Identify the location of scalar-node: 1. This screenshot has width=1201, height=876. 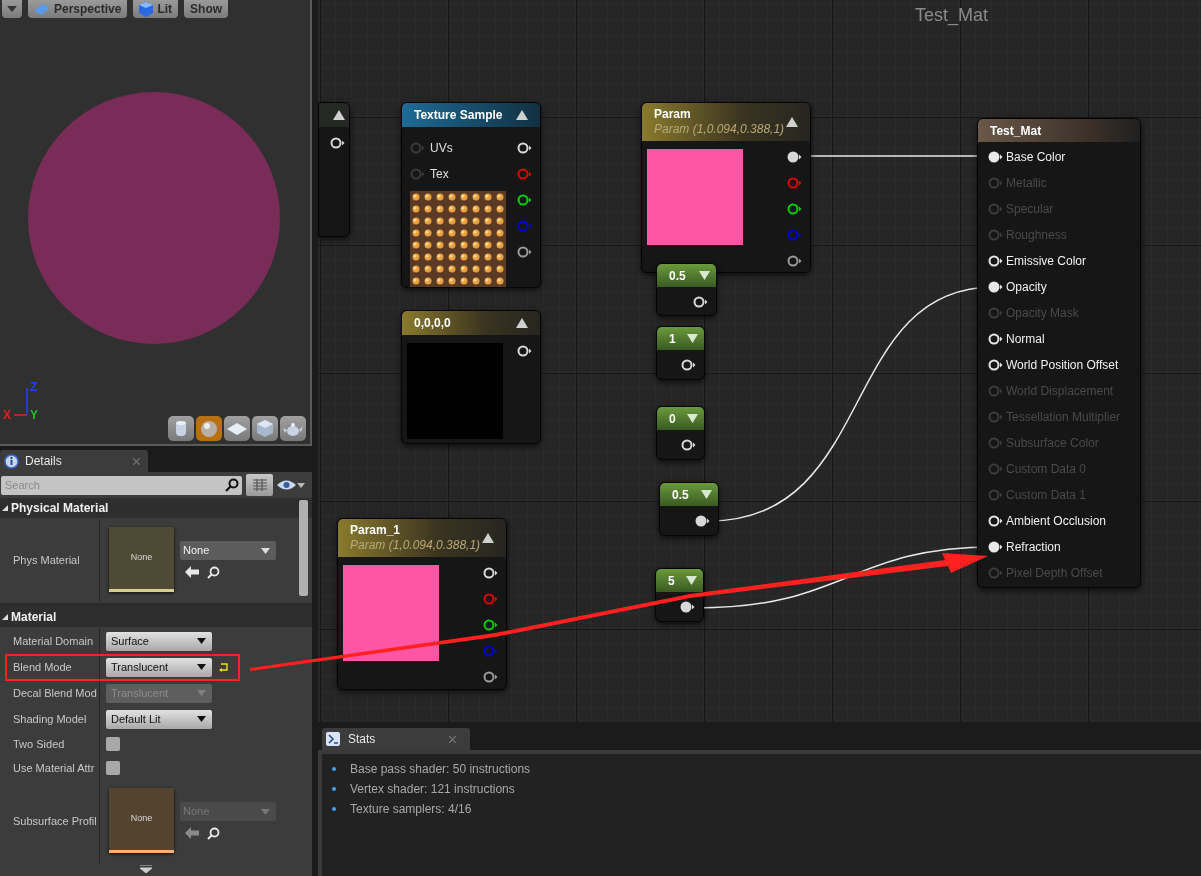
(680, 353).